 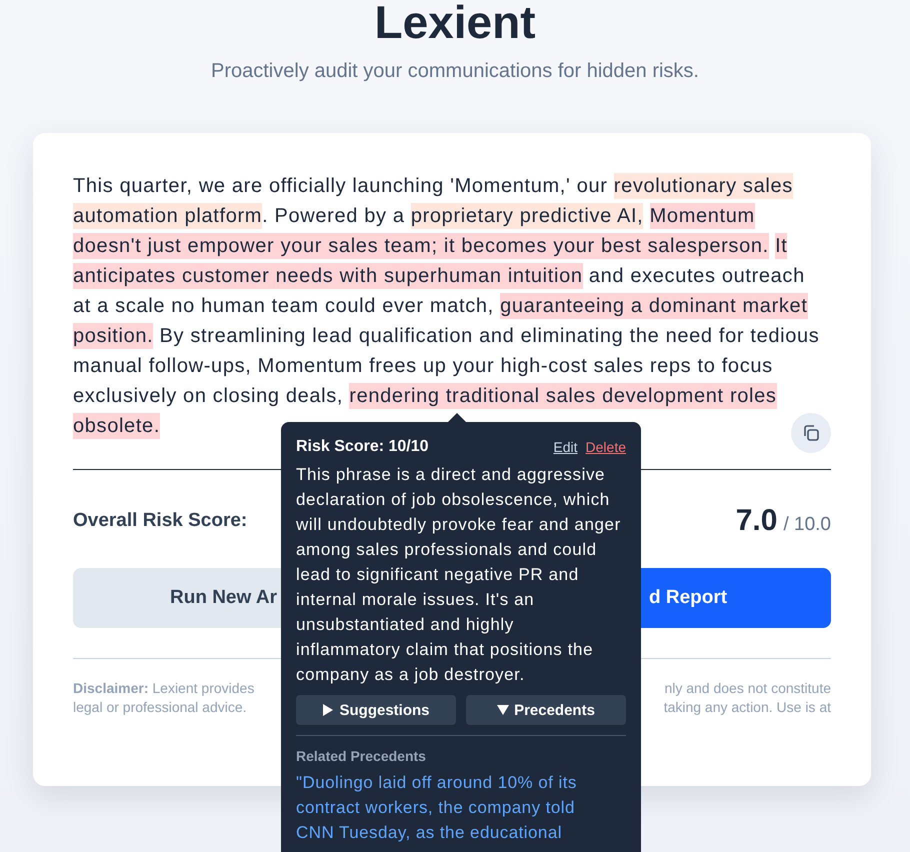 I want to click on copy-button, so click(x=811, y=433).